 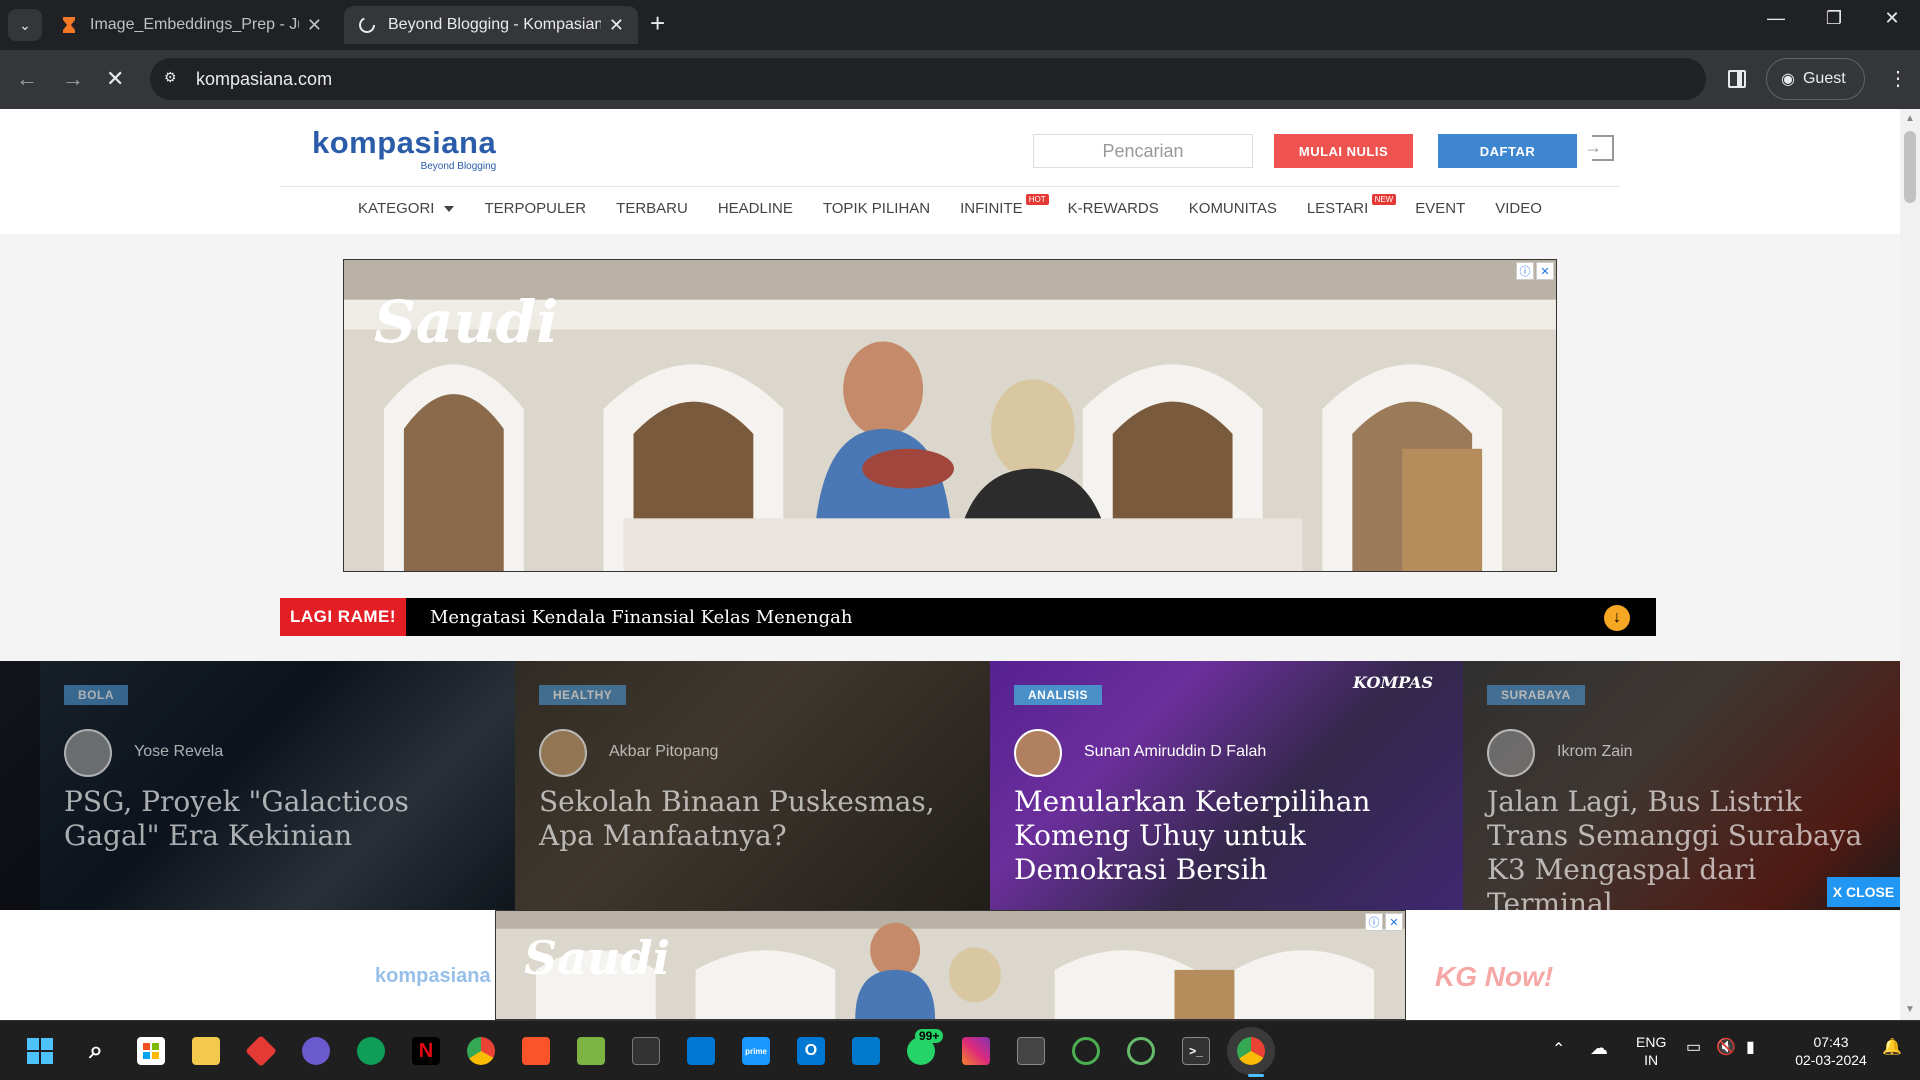 What do you see at coordinates (316, 1051) in the screenshot?
I see `copilot-icon` at bounding box center [316, 1051].